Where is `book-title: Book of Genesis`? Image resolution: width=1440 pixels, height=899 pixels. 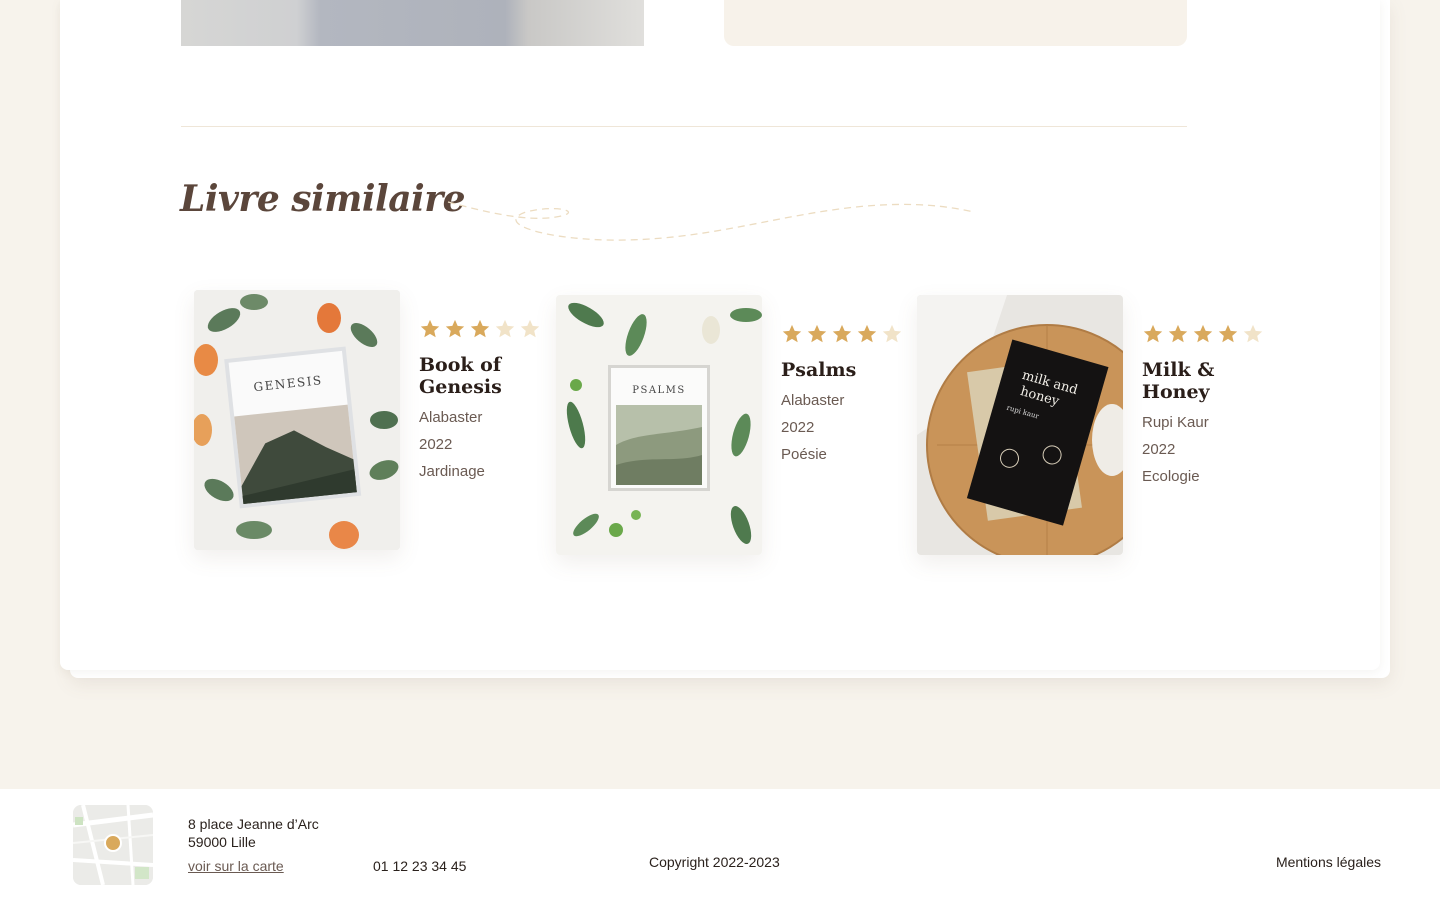 book-title: Book of Genesis is located at coordinates (489, 376).